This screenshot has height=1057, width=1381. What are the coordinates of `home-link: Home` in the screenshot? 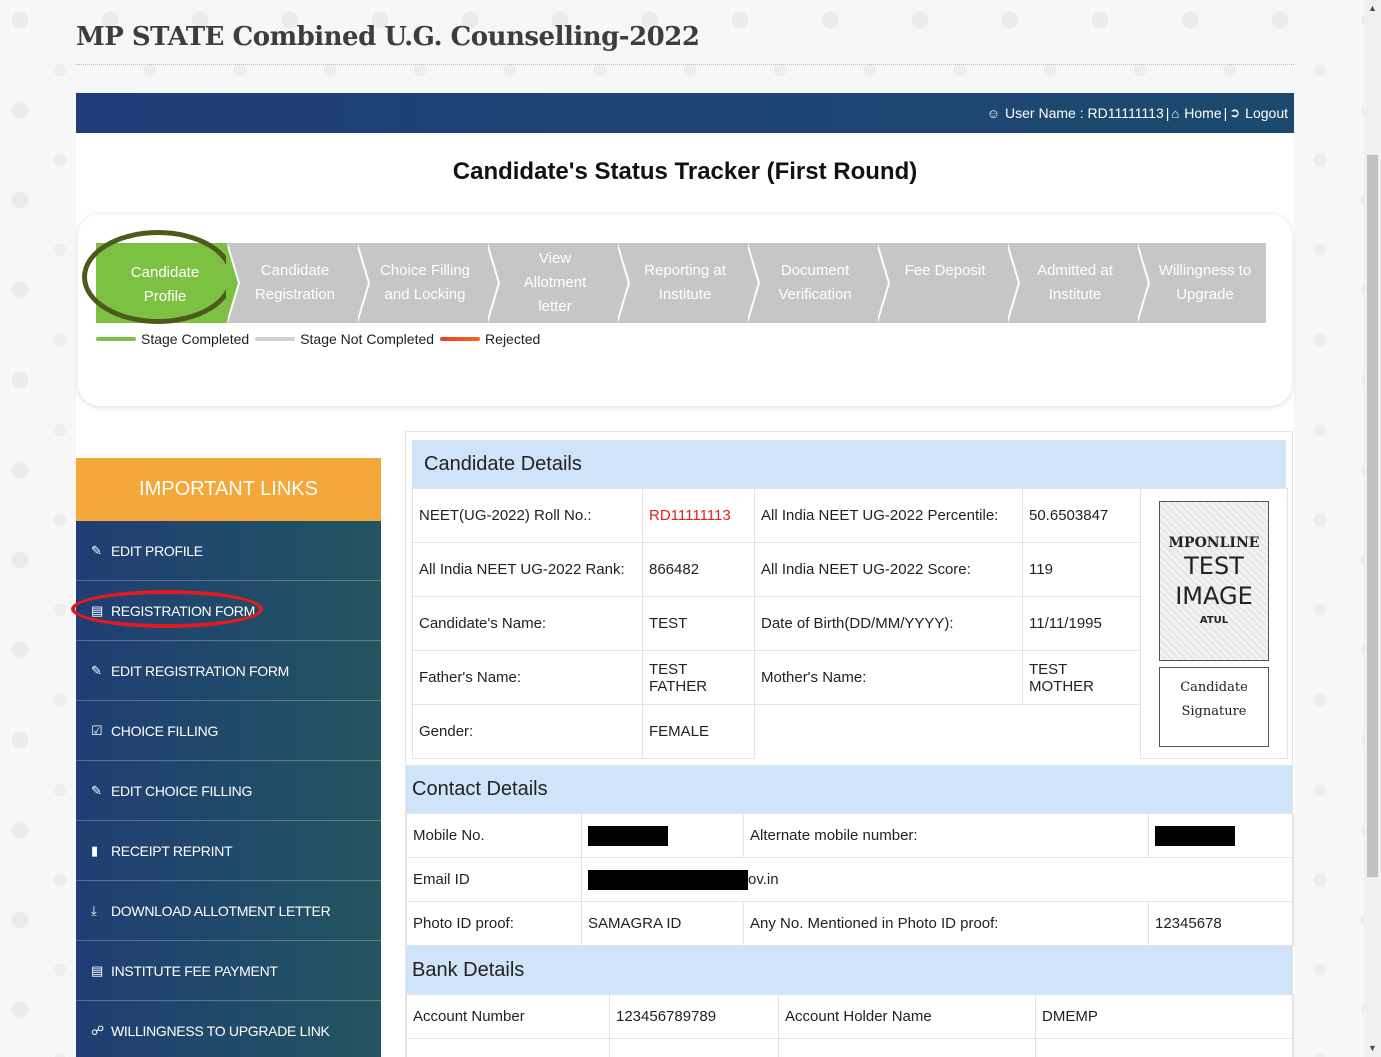 It's located at (1202, 113).